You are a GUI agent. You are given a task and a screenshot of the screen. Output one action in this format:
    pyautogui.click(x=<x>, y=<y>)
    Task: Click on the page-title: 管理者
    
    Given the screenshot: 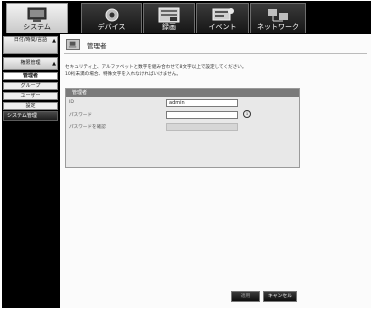 What is the action you would take?
    pyautogui.click(x=97, y=46)
    